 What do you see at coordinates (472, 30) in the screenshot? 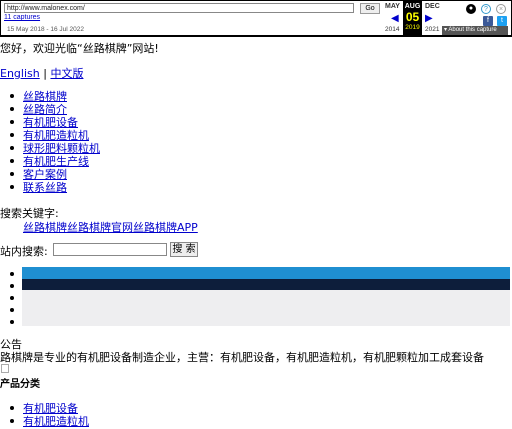
I see `wayback-about-label: About this capture` at bounding box center [472, 30].